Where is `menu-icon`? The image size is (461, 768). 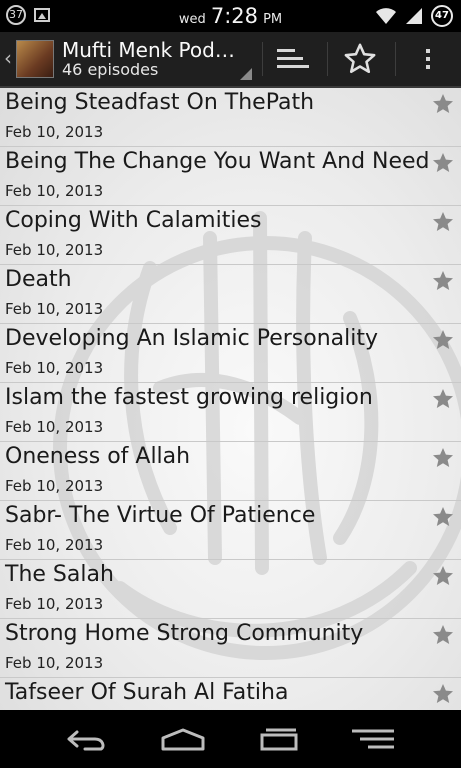
menu-icon is located at coordinates (373, 739).